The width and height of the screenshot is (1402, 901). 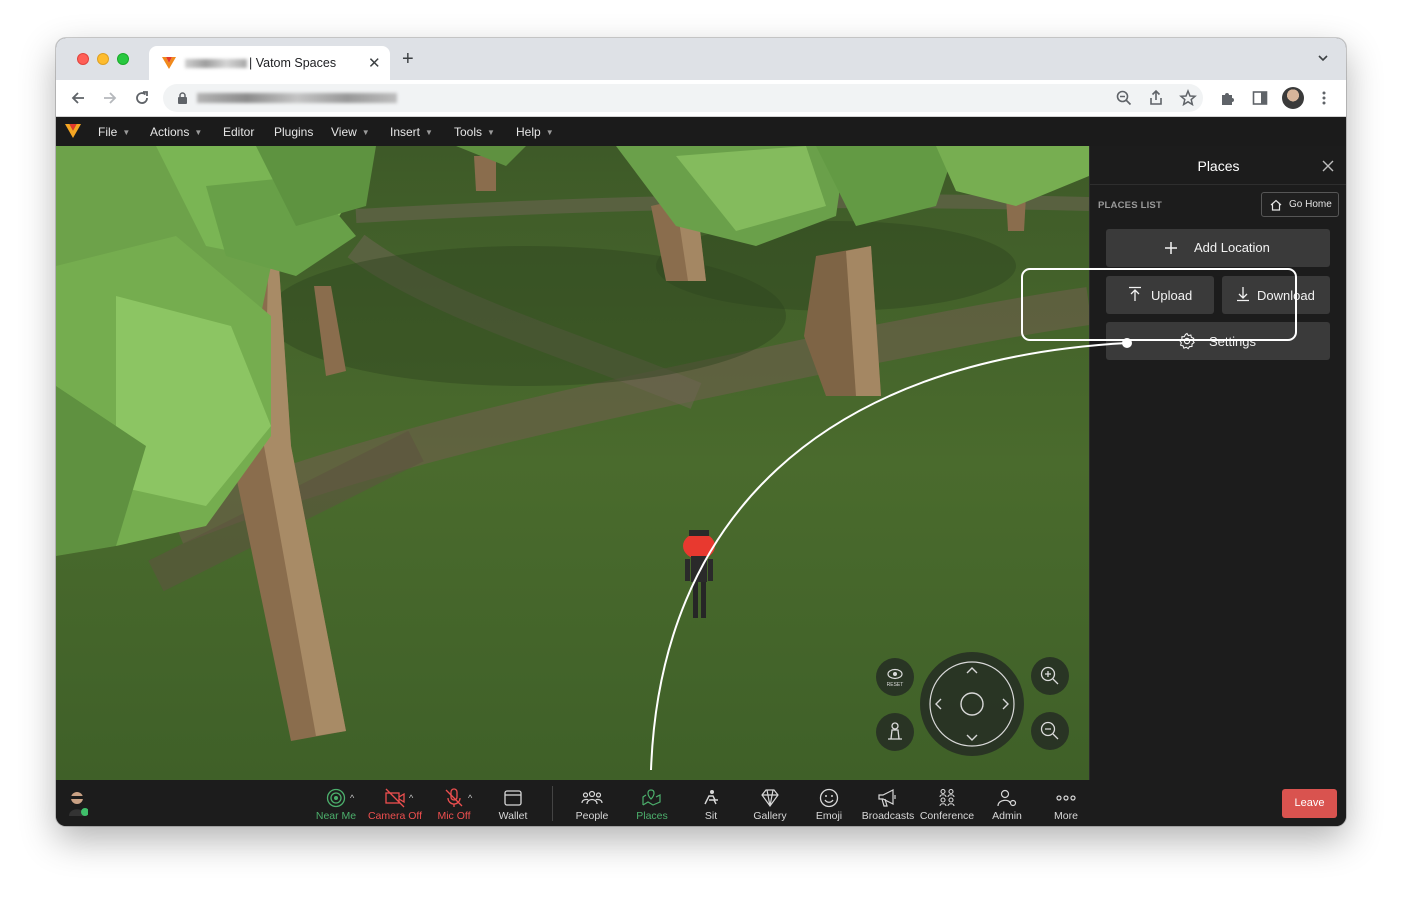 I want to click on places-button: Places, so click(x=652, y=804).